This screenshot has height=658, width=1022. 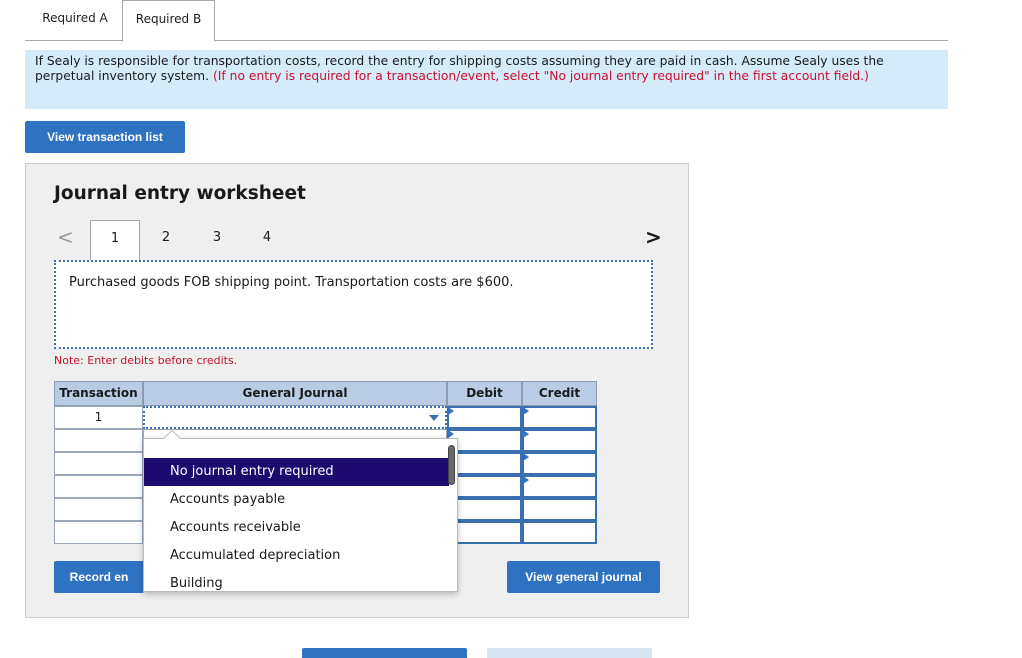 I want to click on page-tab-3: 3, so click(x=217, y=240).